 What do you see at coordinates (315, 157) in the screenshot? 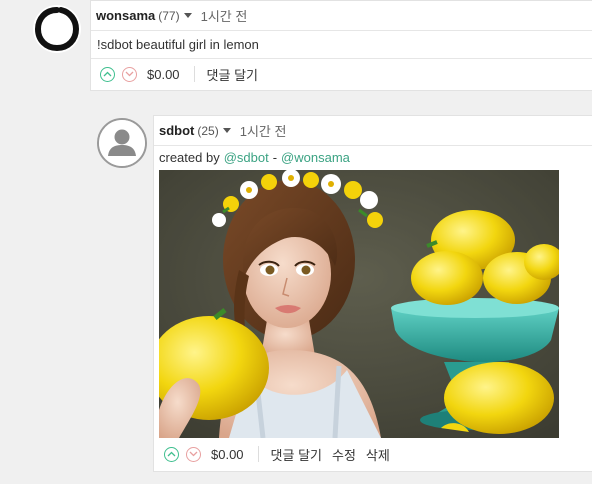
I see `requester-link: @wonsama` at bounding box center [315, 157].